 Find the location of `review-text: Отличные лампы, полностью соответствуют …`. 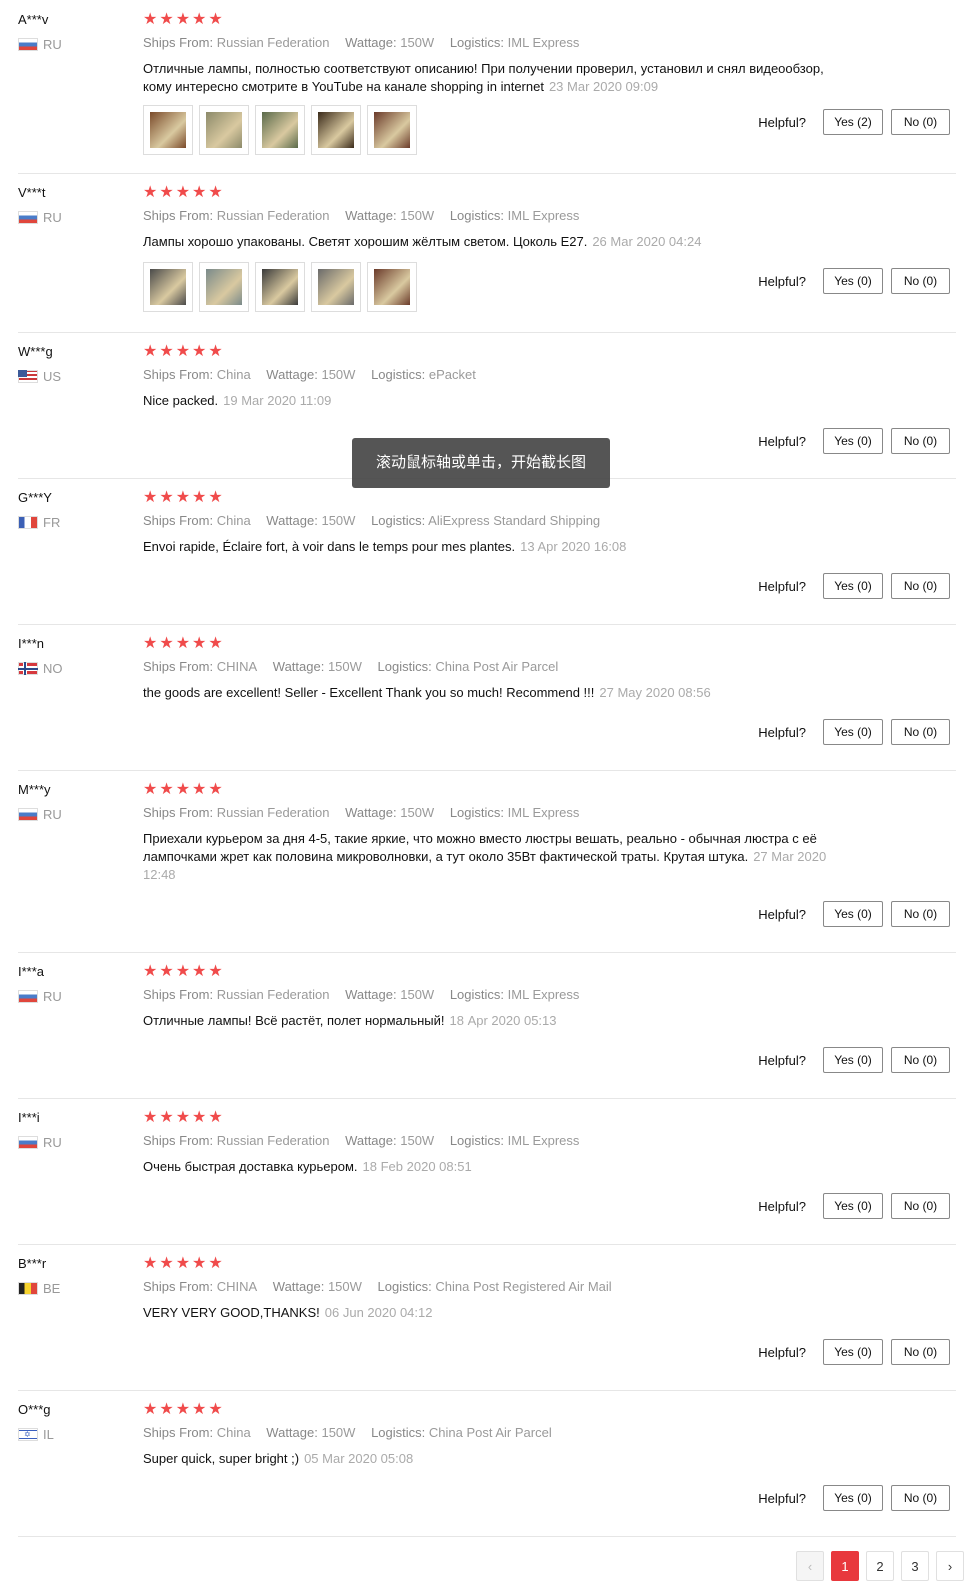

review-text: Отличные лампы, полностью соответствуют … is located at coordinates (498, 78).